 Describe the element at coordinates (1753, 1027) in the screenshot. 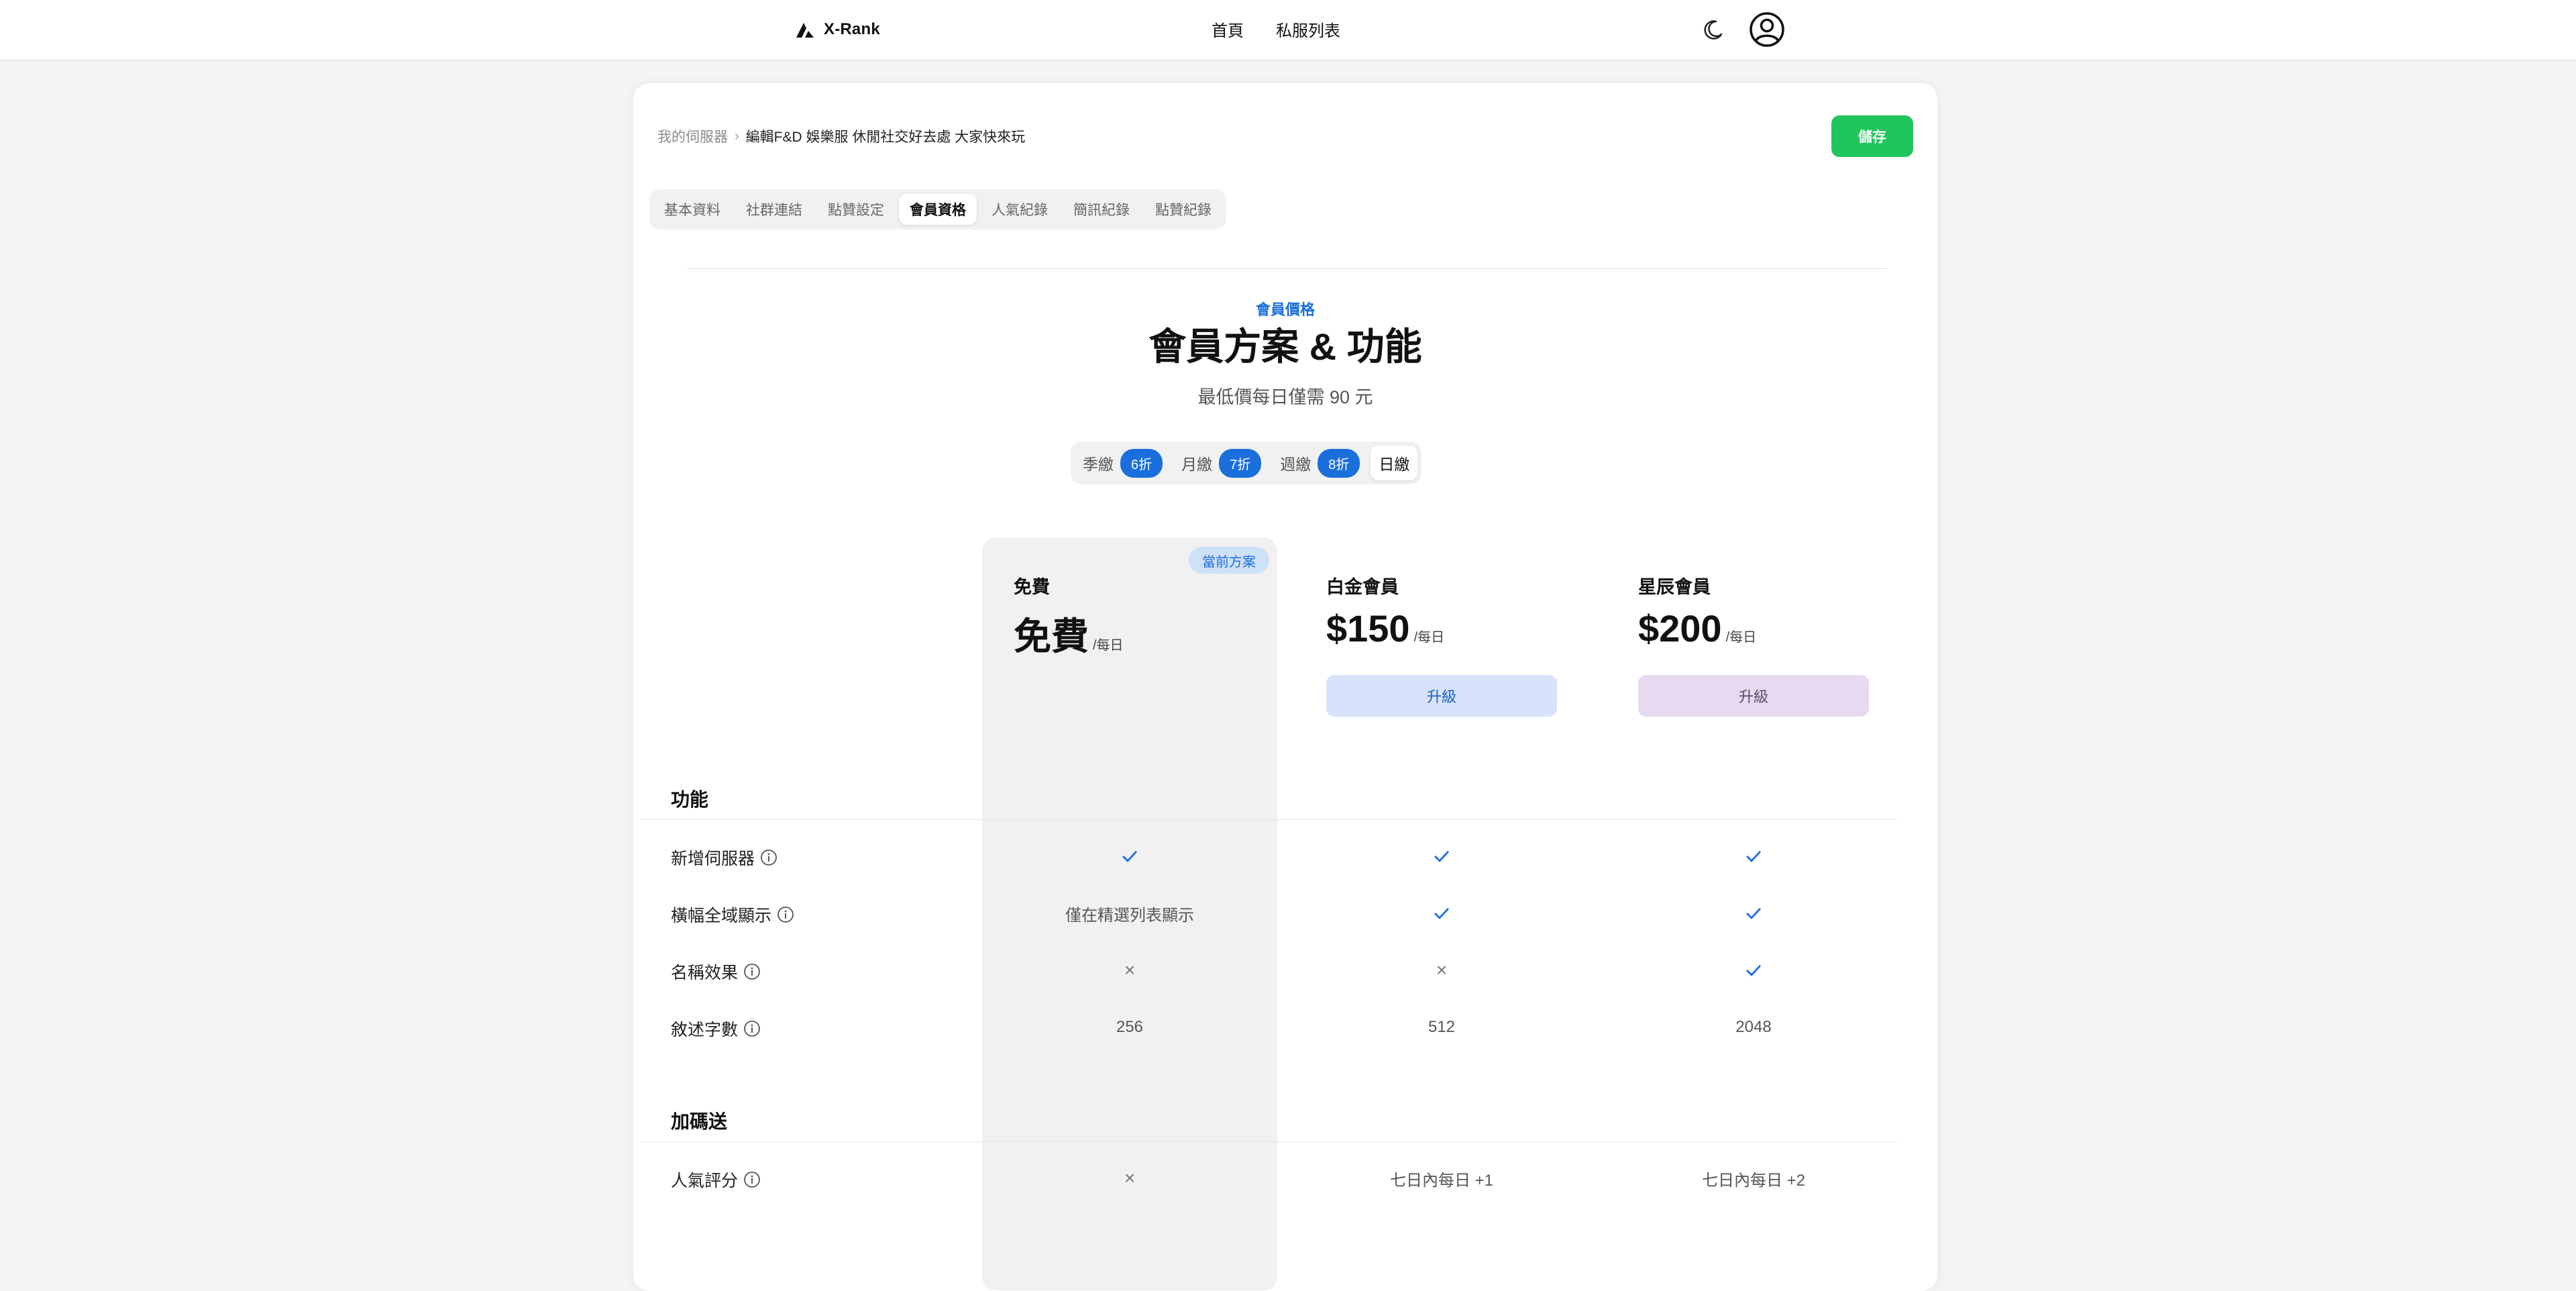

I see `value-text: 2048` at that location.